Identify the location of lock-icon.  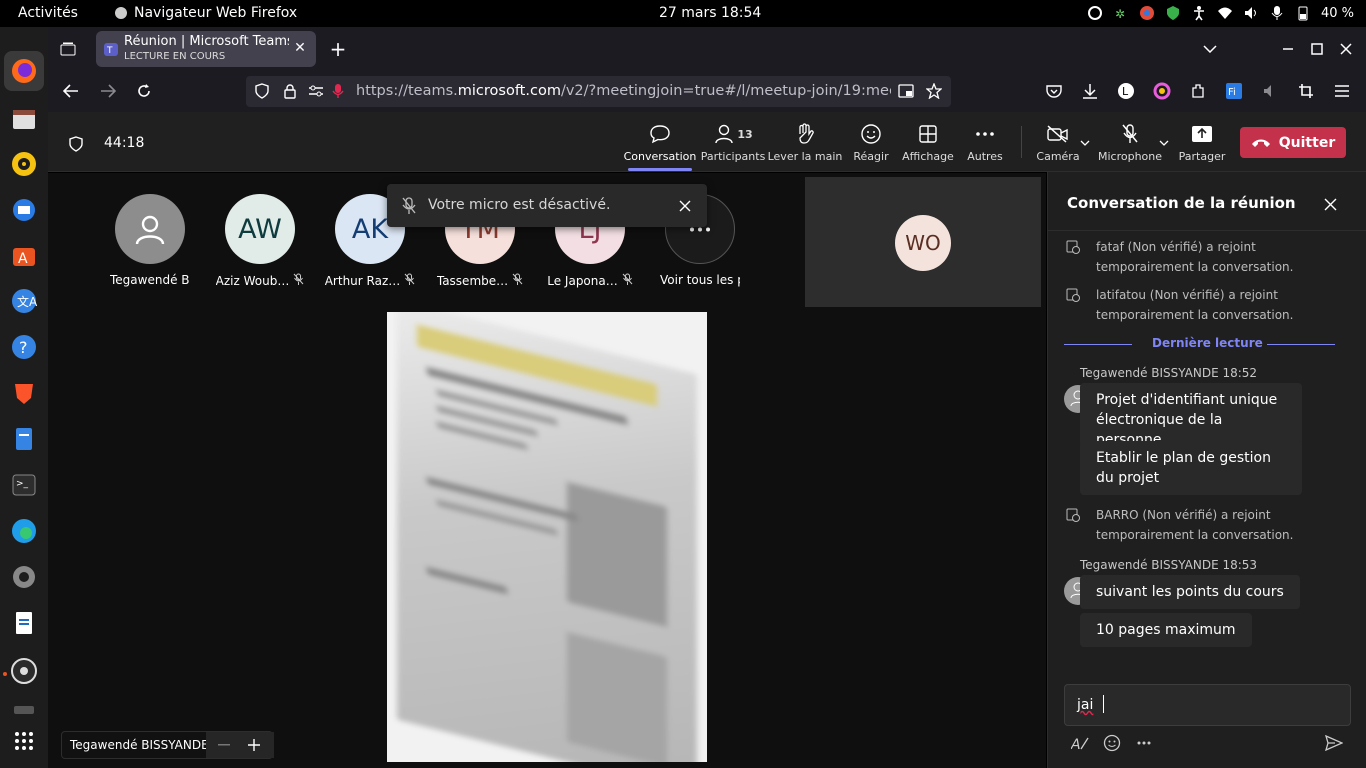
(290, 91).